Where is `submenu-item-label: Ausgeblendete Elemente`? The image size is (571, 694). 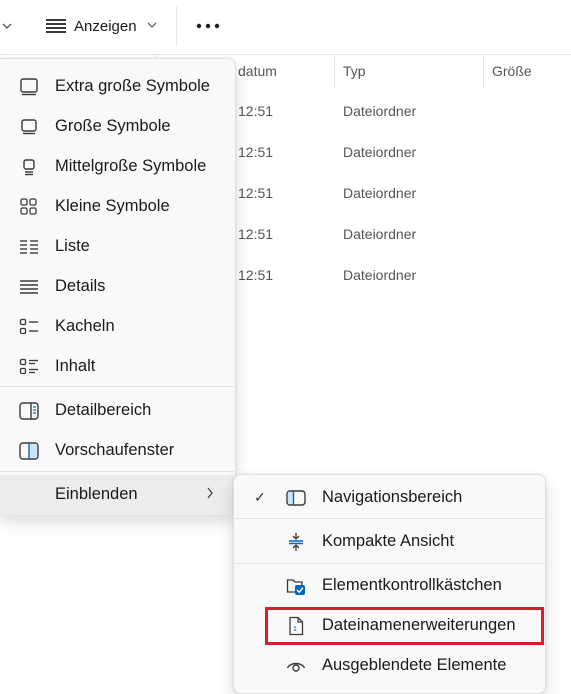 submenu-item-label: Ausgeblendete Elemente is located at coordinates (414, 665).